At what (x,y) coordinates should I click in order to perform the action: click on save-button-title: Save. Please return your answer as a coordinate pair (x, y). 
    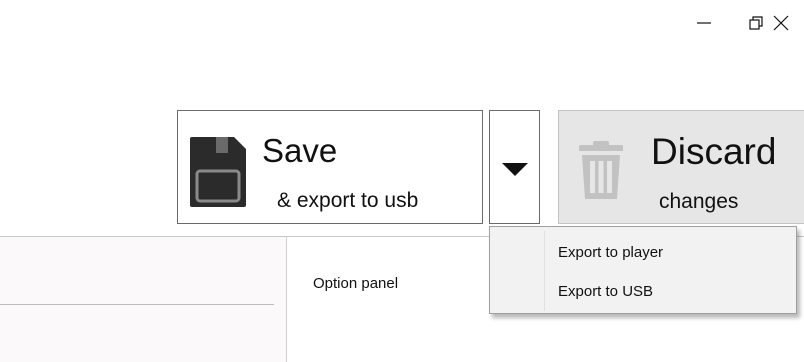
    Looking at the image, I should click on (300, 150).